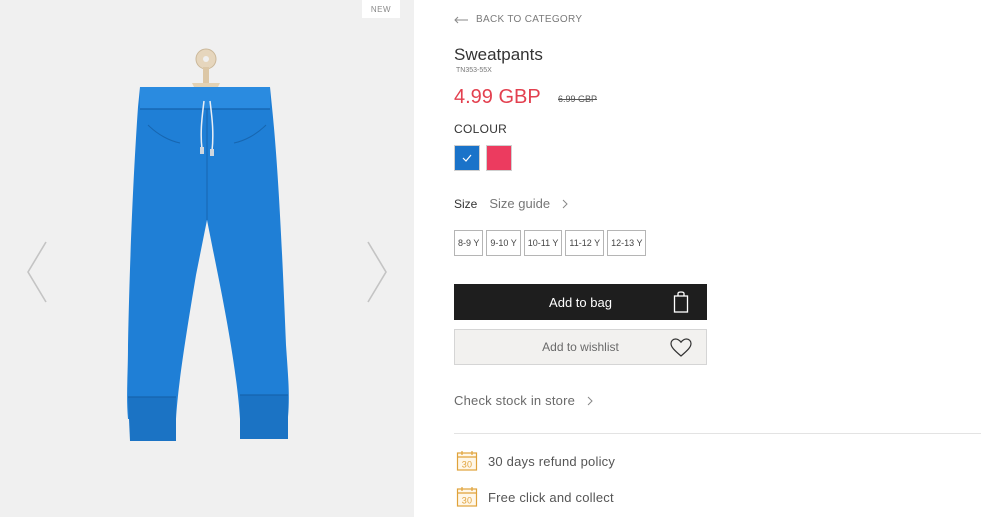  What do you see at coordinates (529, 19) in the screenshot?
I see `back-to-category-label: BACK TO CATEGORY` at bounding box center [529, 19].